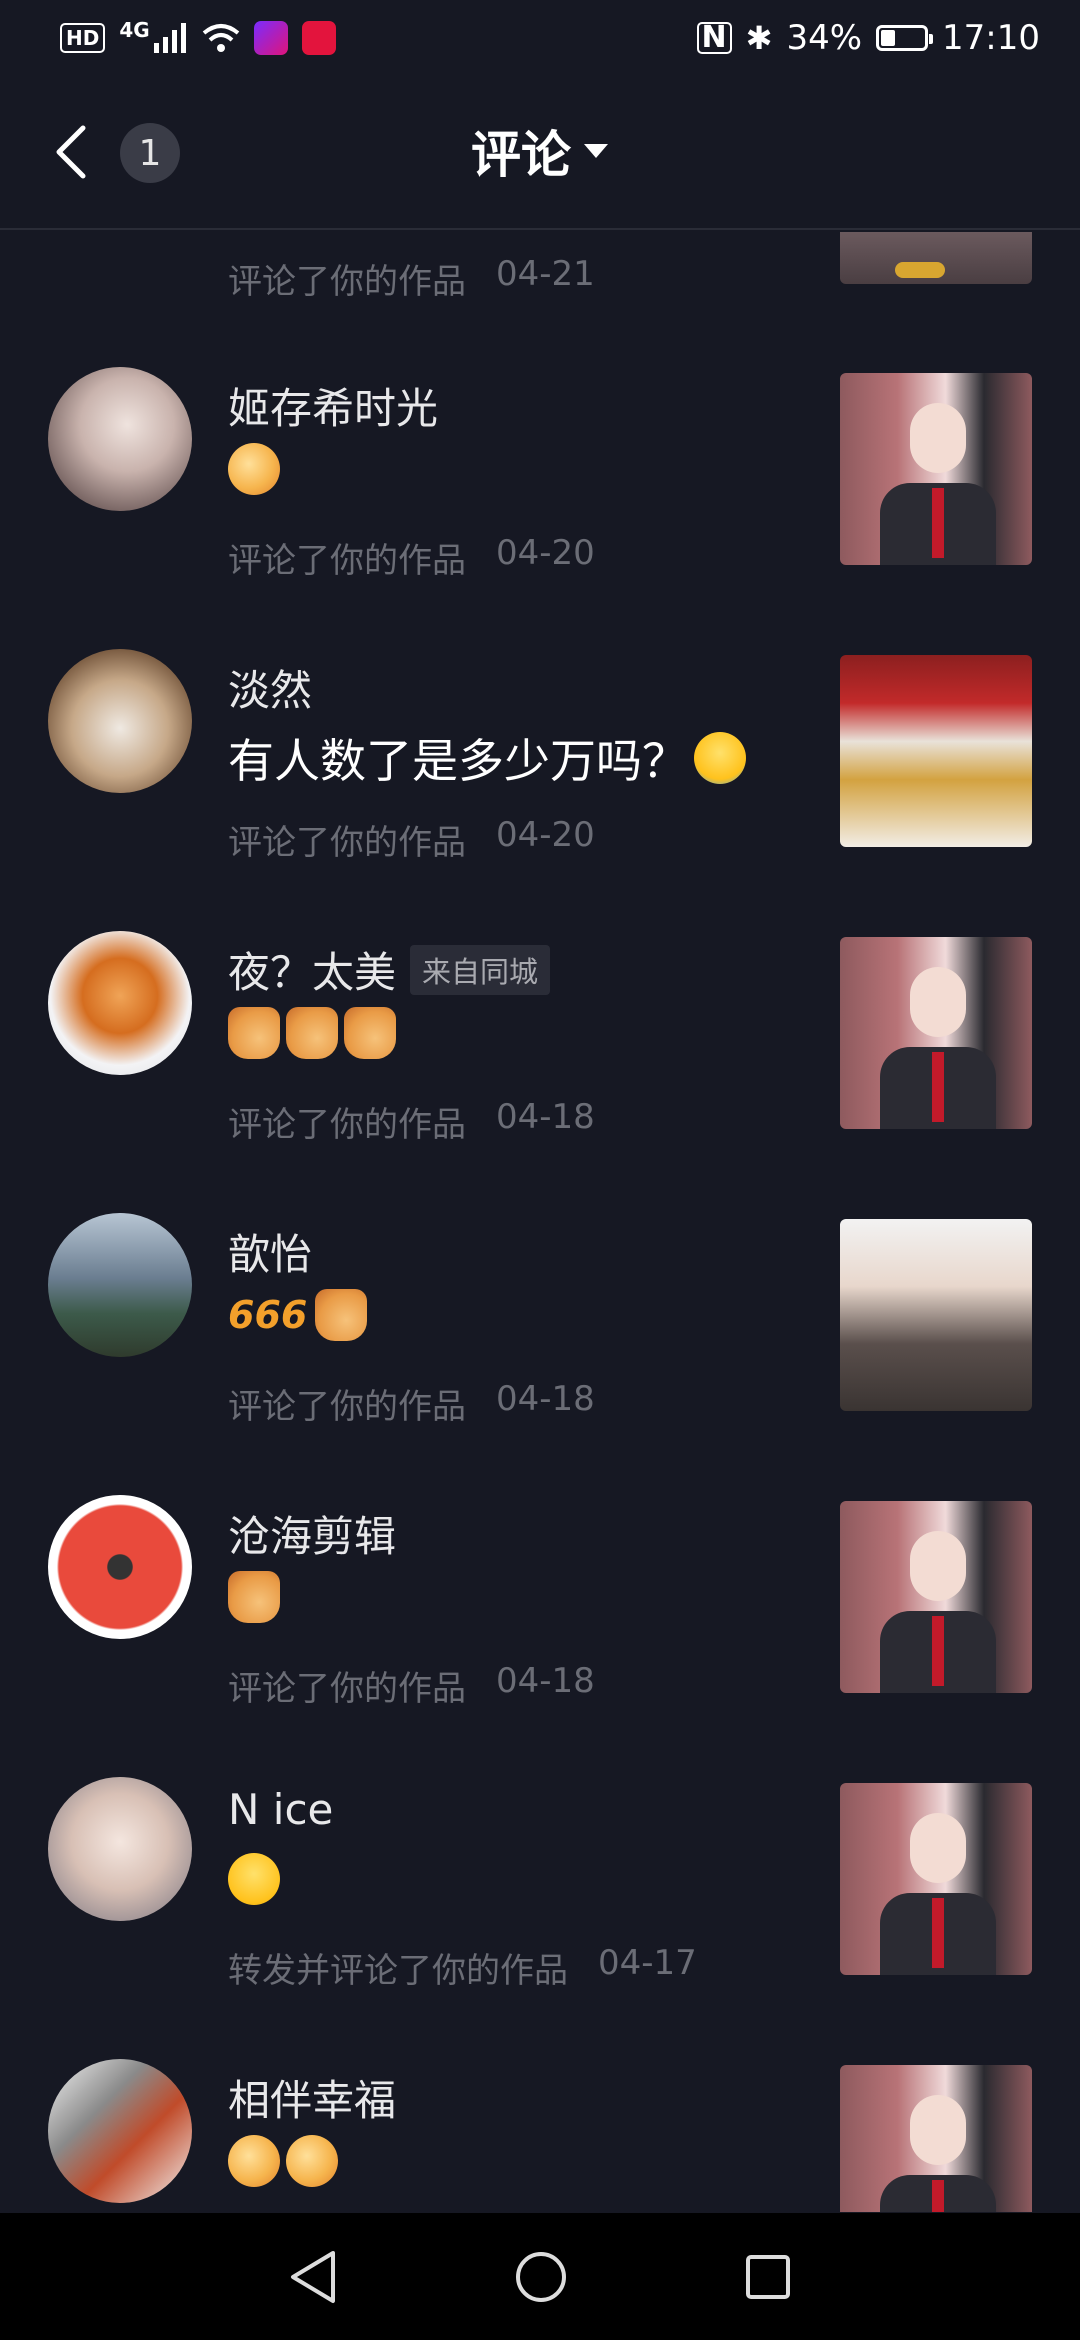 The image size is (1080, 2340). I want to click on list-item: N ice 转发并评论了你的作品 04-17, so click(540, 1918).